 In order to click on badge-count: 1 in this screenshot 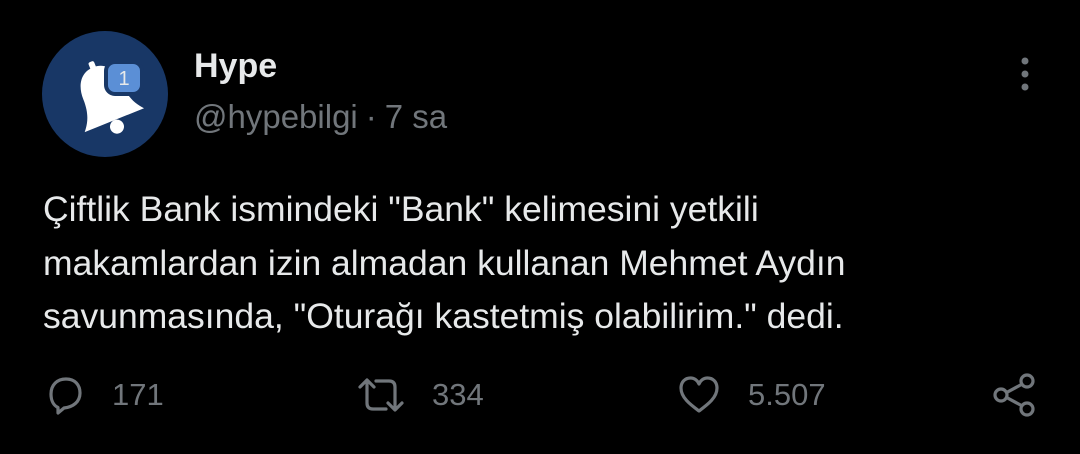, I will do `click(123, 79)`.